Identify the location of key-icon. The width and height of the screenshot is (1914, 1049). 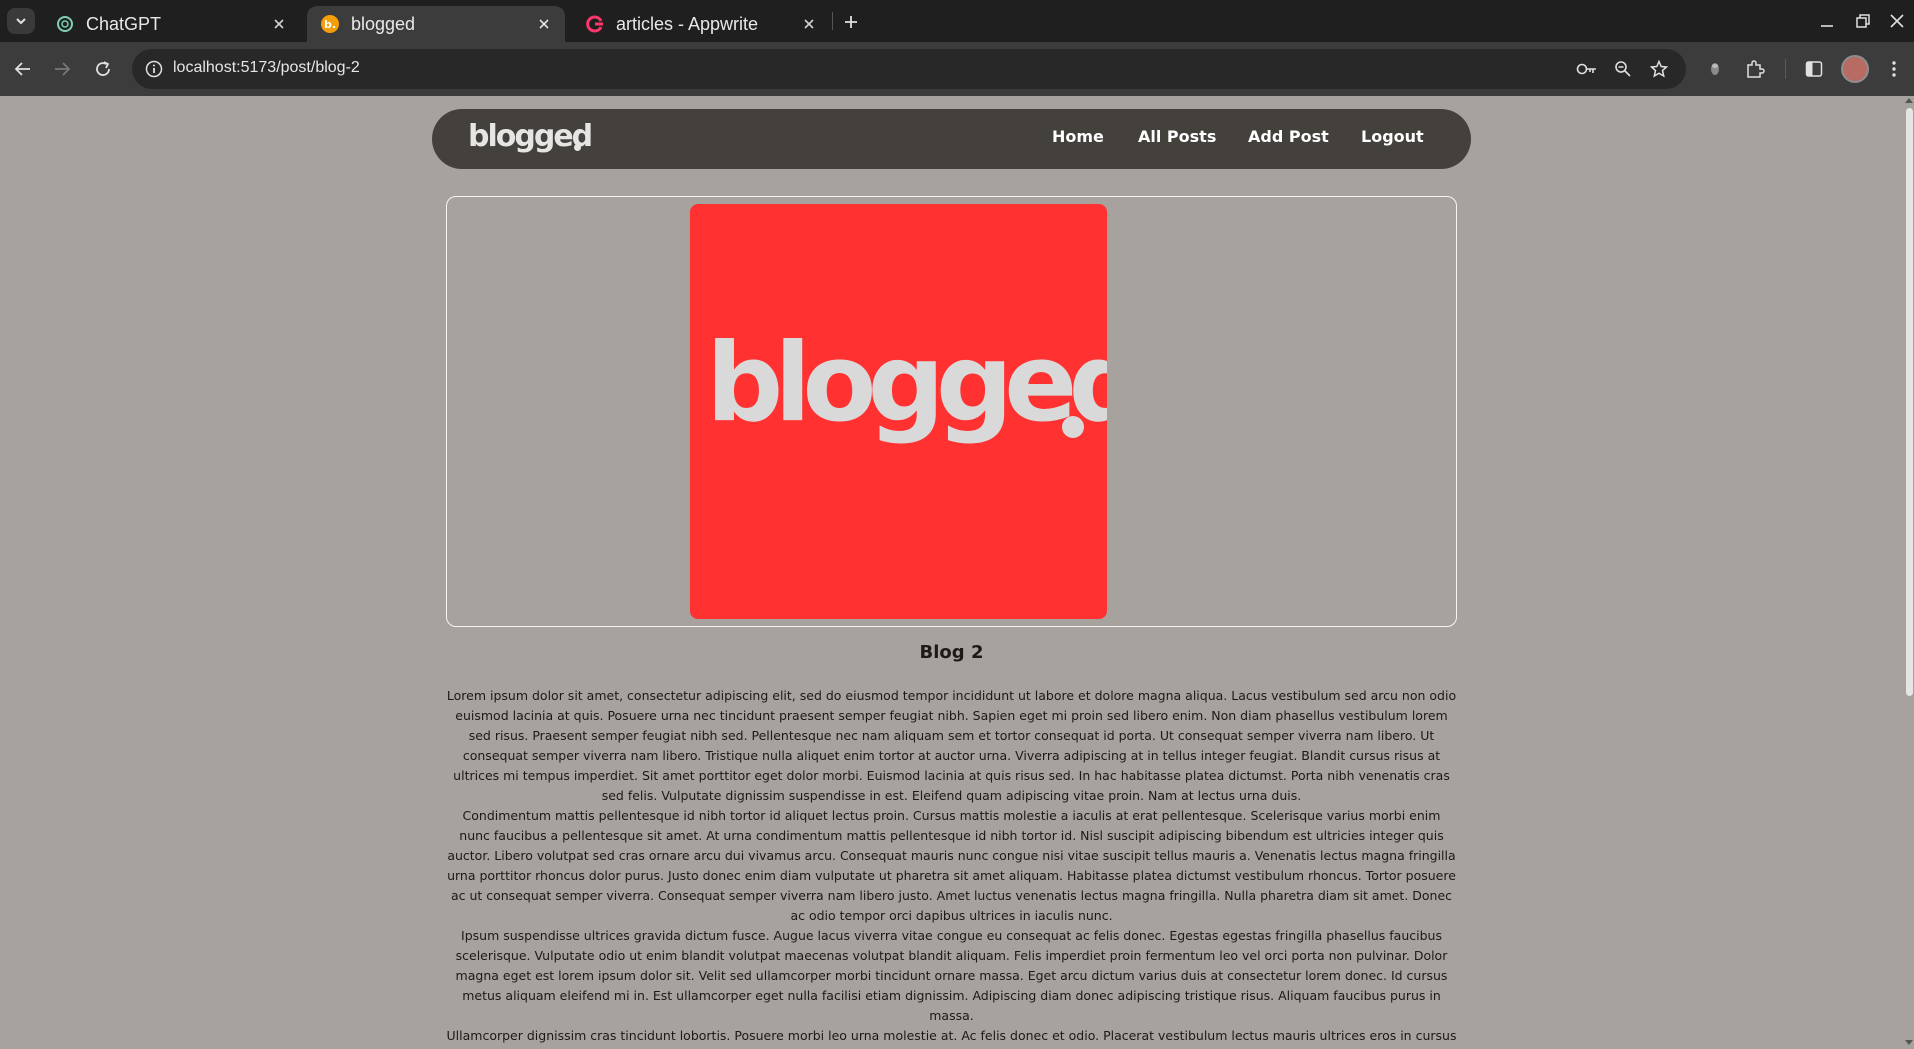
(1587, 69).